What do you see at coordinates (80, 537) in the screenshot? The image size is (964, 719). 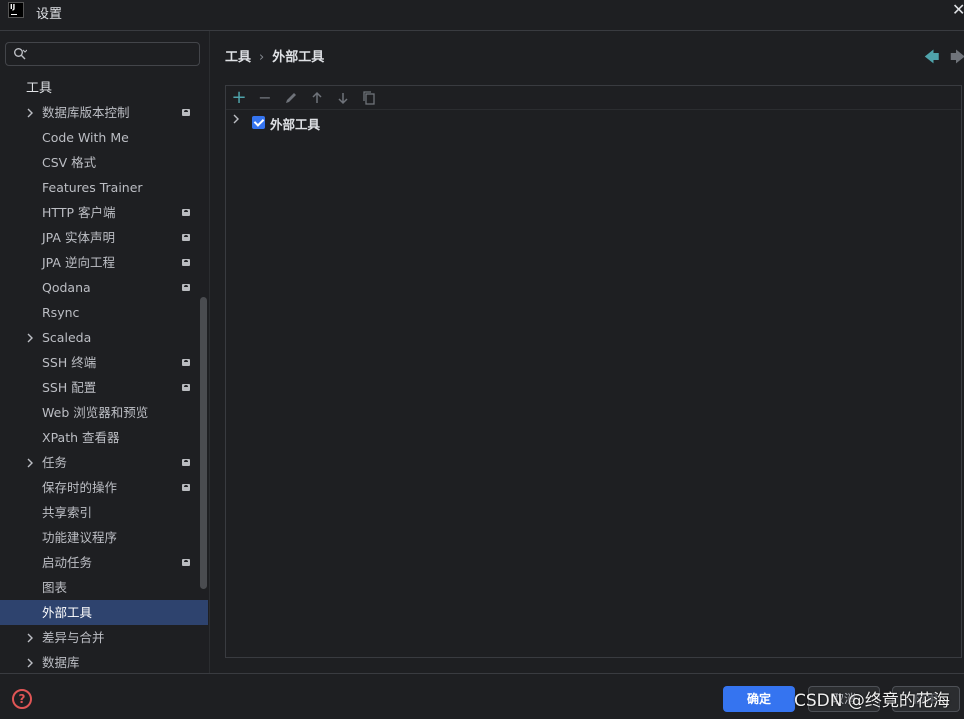 I see `sidebar-item-label: 功能建议程序` at bounding box center [80, 537].